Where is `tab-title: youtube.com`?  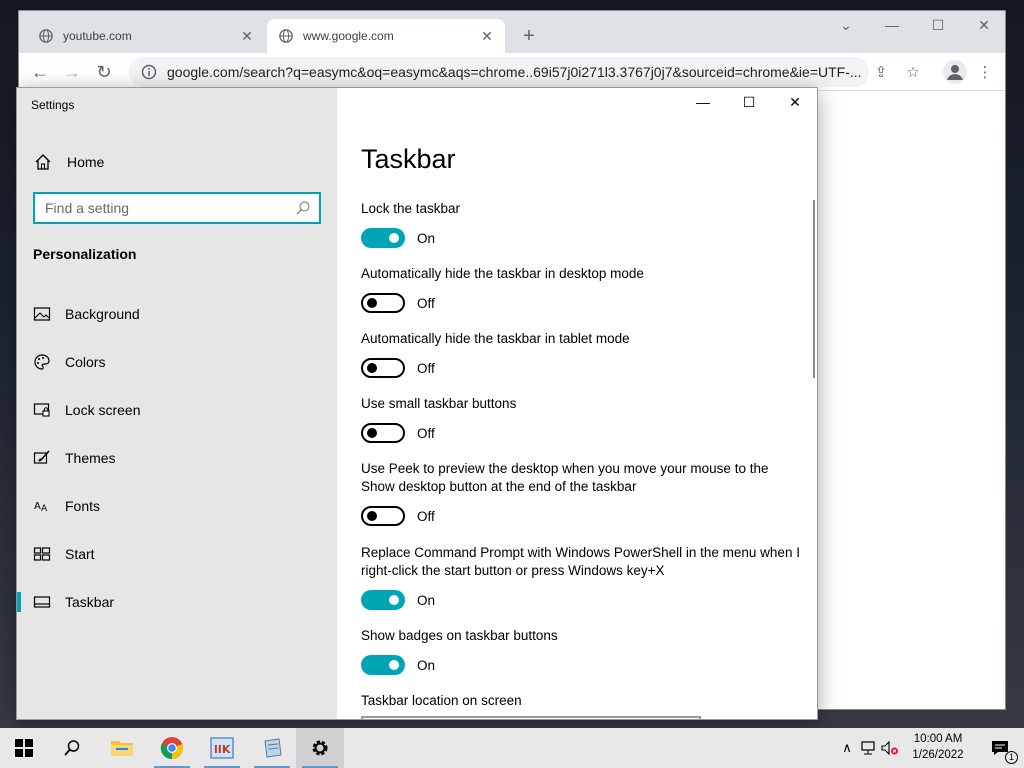
tab-title: youtube.com is located at coordinates (97, 36).